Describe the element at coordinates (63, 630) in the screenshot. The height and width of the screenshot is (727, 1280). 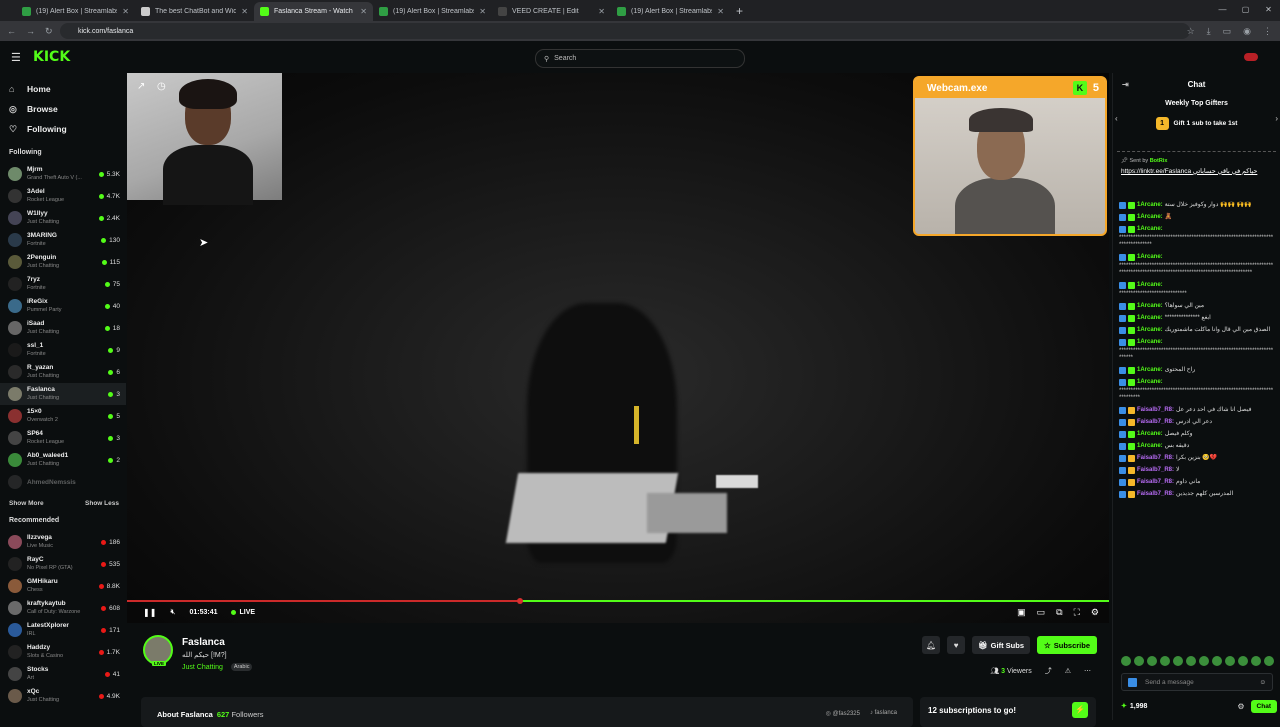
I see `channel-item: LatestXplorer IRL 171` at that location.